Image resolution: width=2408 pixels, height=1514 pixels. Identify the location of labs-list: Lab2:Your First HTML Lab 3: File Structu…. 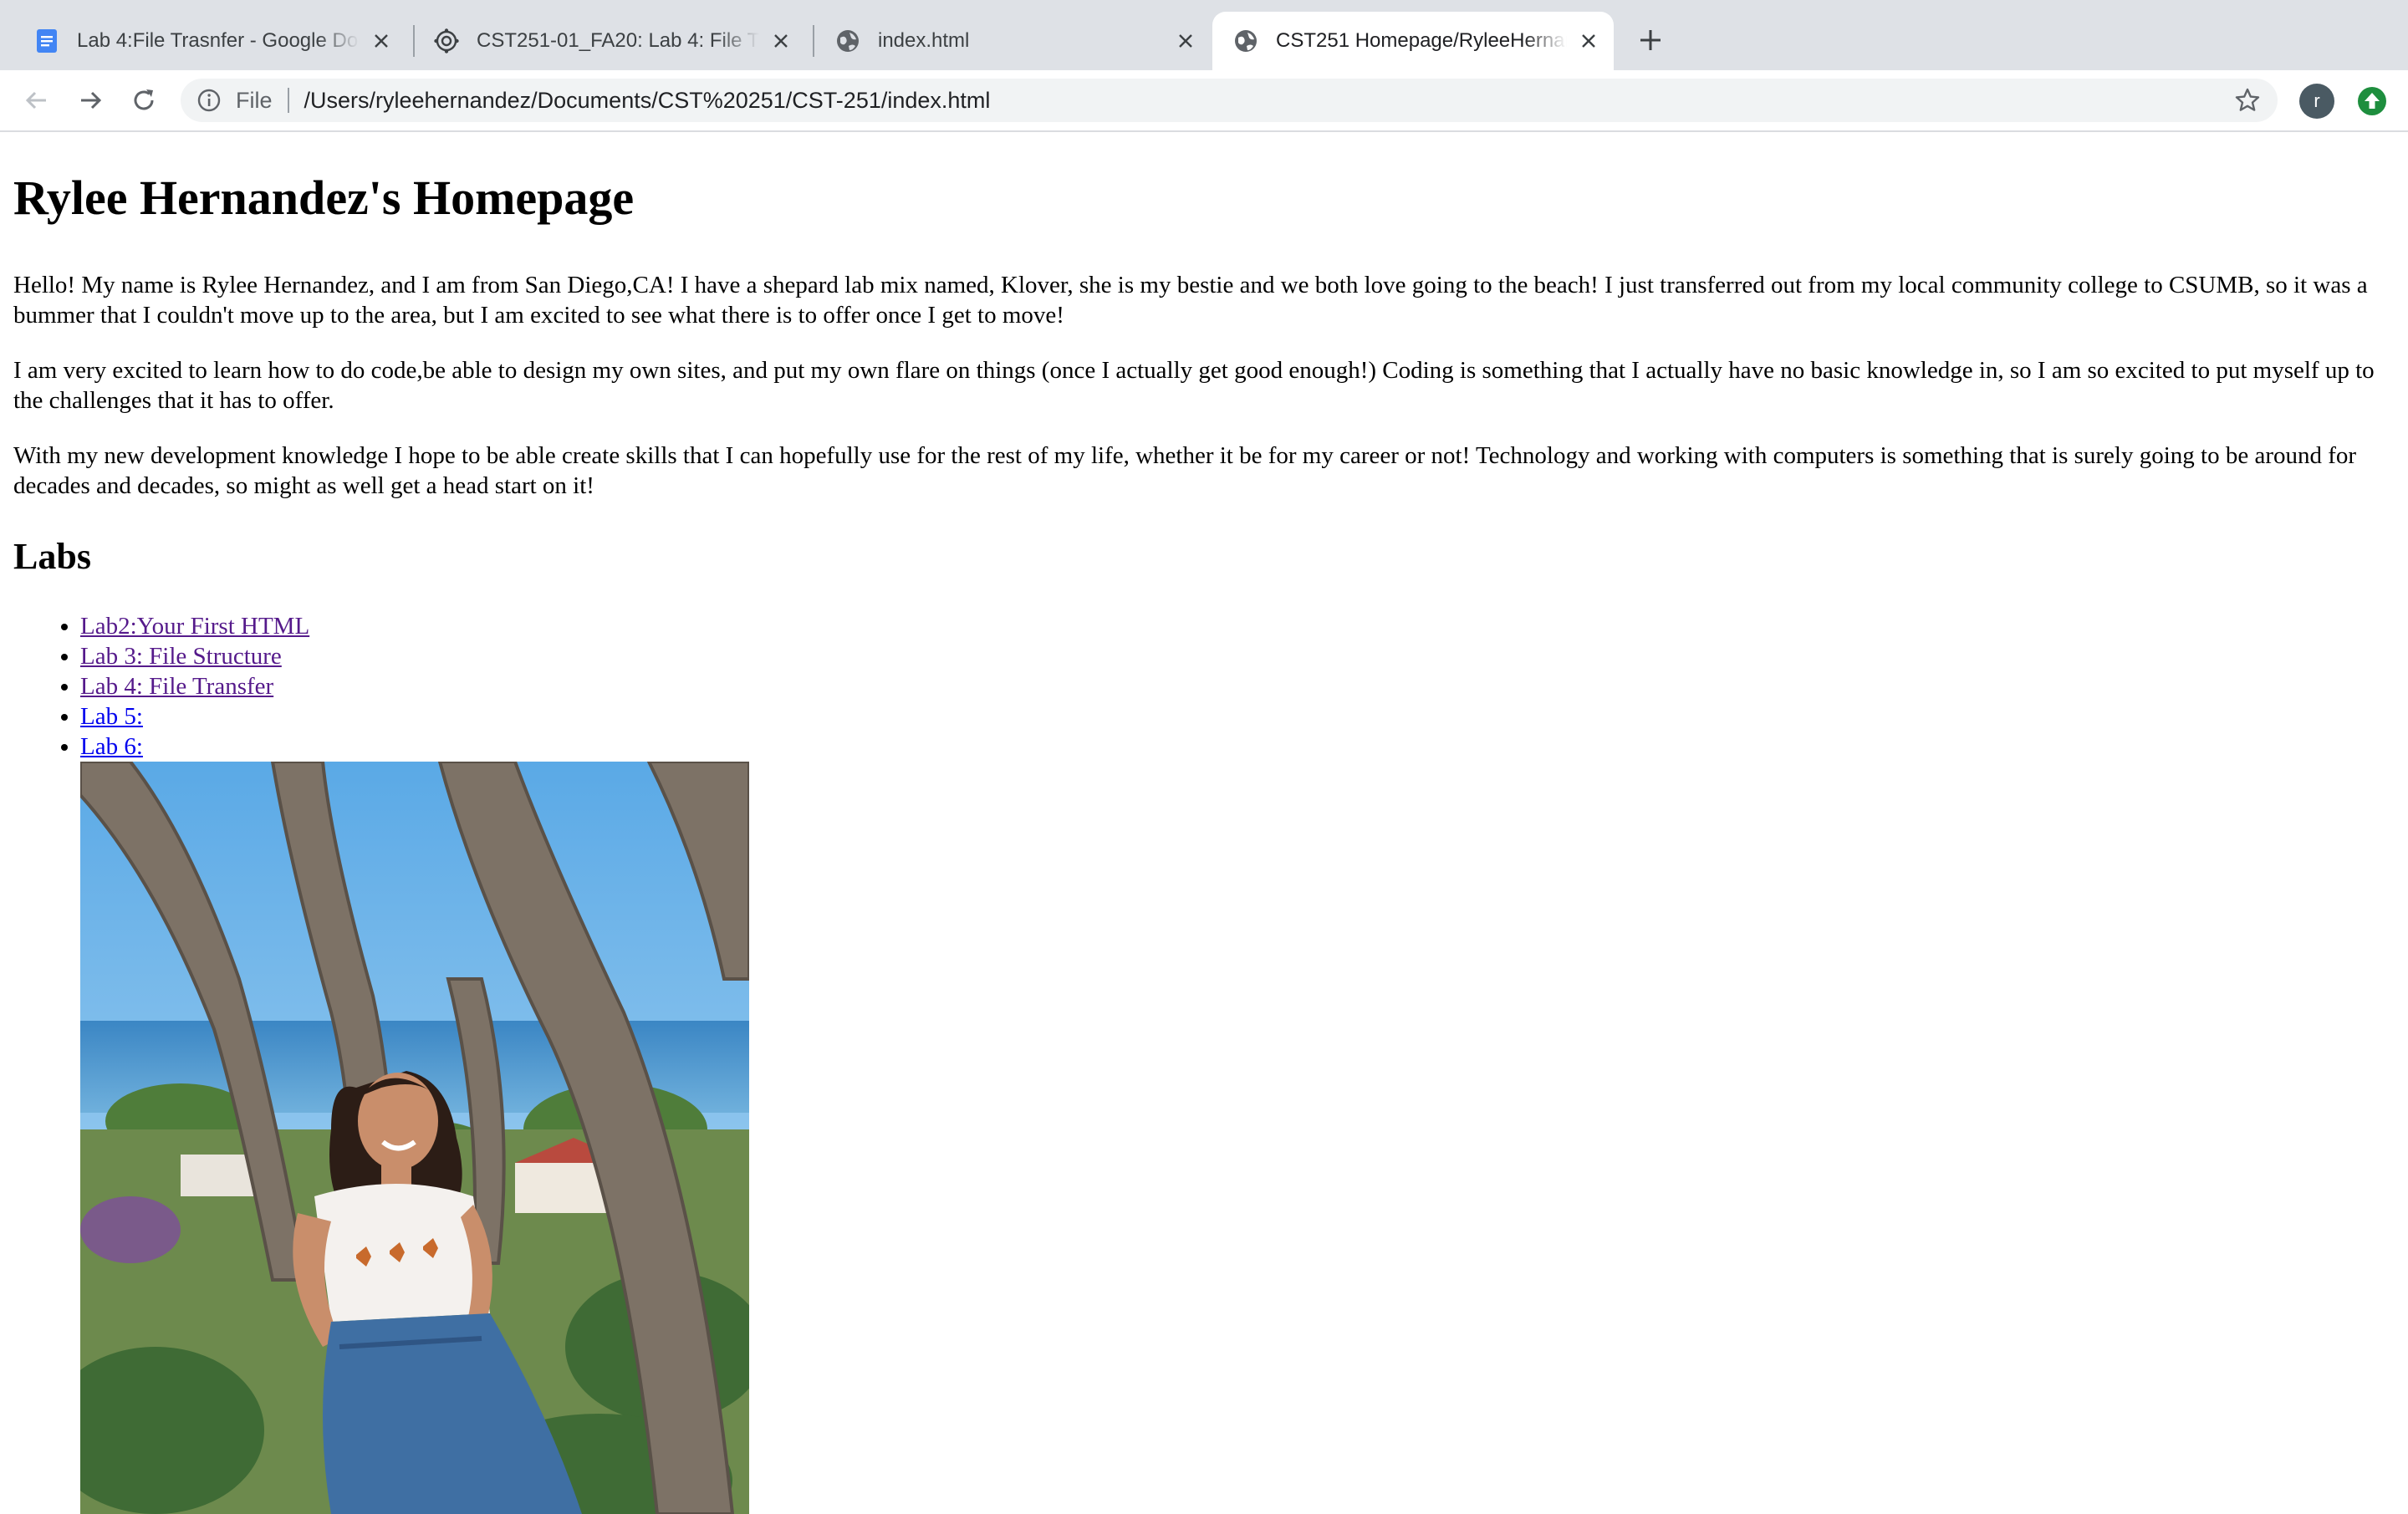
(1204, 686).